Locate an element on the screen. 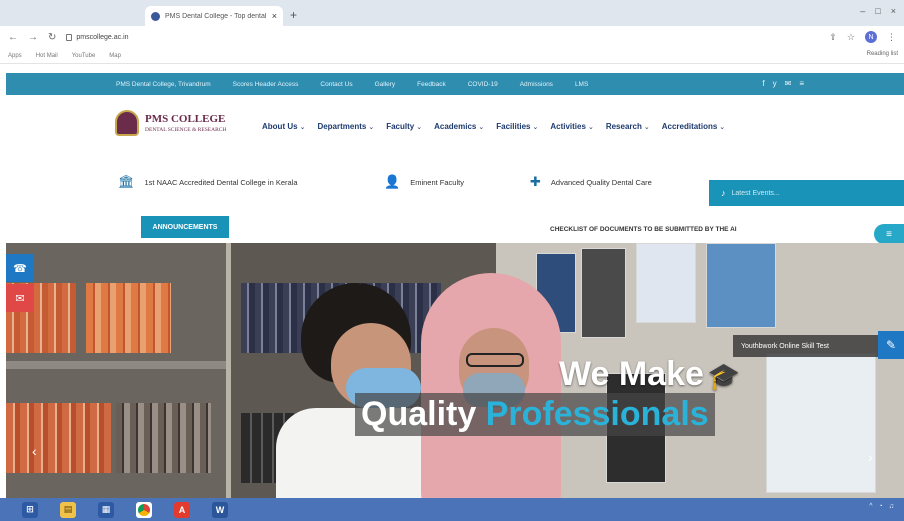 Image resolution: width=904 pixels, height=521 pixels. forward-arrow-icon: → is located at coordinates (33, 37).